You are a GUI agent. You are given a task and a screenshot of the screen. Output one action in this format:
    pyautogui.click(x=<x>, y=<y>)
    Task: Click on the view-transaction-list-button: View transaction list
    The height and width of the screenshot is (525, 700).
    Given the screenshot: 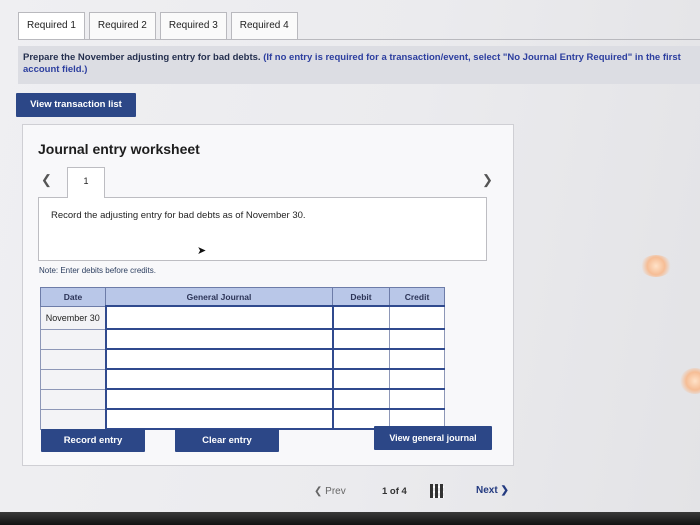 What is the action you would take?
    pyautogui.click(x=76, y=105)
    